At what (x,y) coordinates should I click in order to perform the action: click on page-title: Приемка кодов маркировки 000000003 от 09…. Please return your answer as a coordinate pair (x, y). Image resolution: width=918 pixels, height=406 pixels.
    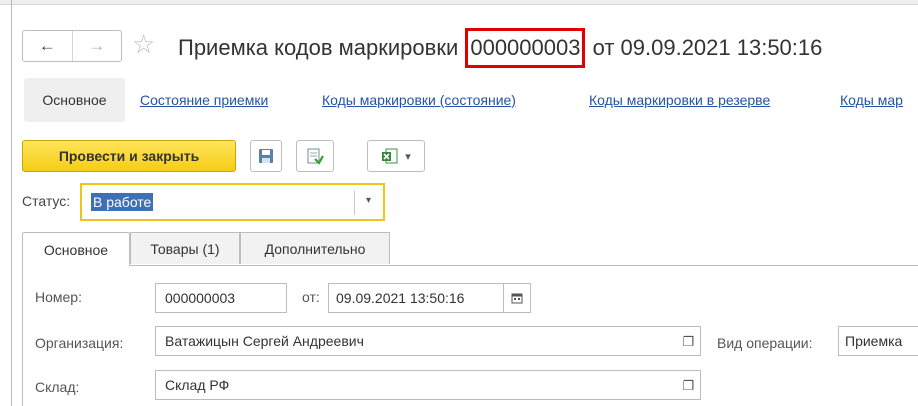
    Looking at the image, I should click on (500, 48).